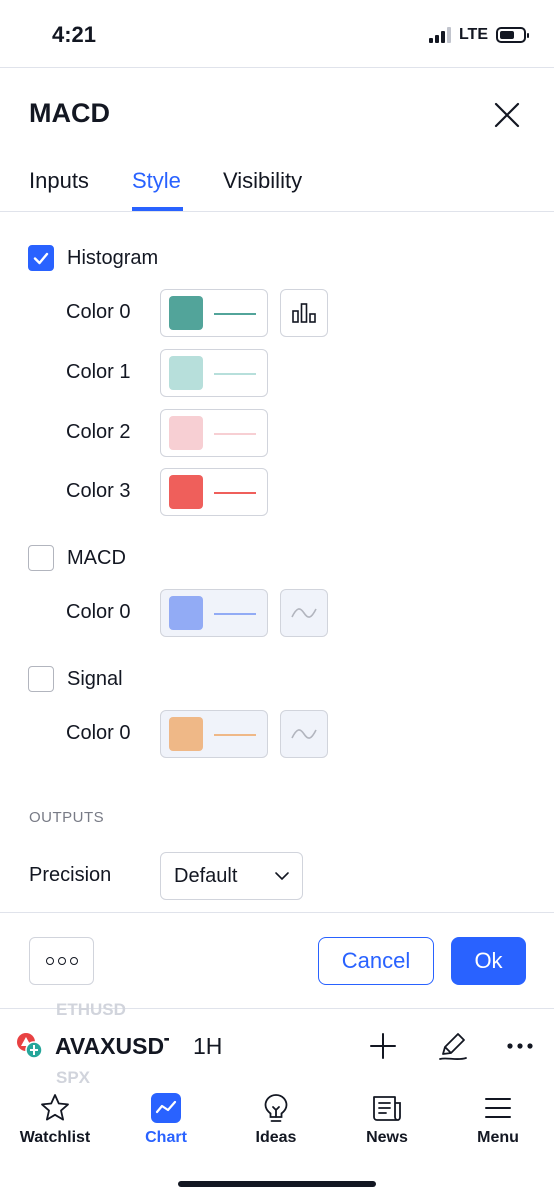 The width and height of the screenshot is (554, 1200). Describe the element at coordinates (98, 432) in the screenshot. I see `histogram-color-2-label: Color 2` at that location.